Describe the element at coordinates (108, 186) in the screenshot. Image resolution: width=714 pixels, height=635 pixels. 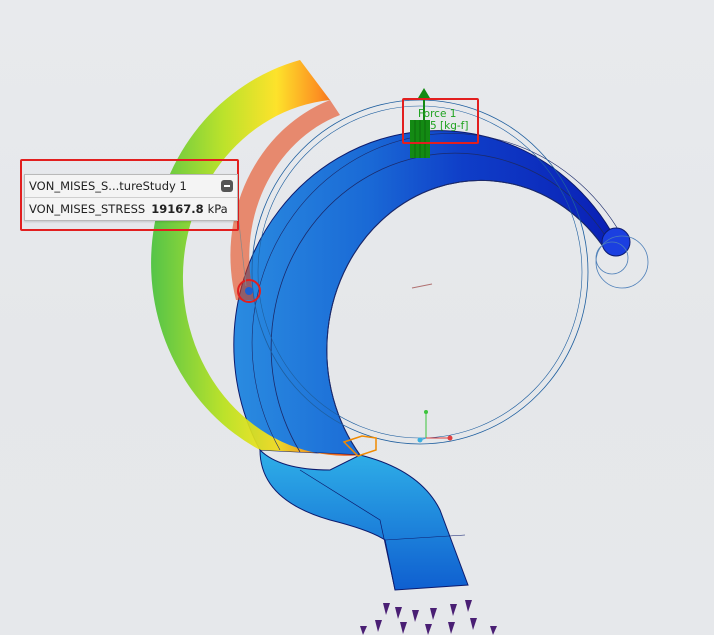
I see `probe-title: VON_MISES_S...tureStudy 1` at that location.